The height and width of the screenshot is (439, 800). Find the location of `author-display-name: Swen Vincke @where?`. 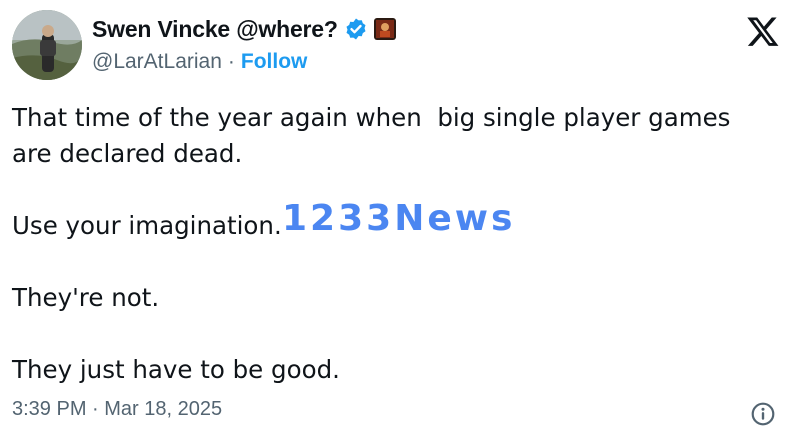

author-display-name: Swen Vincke @where? is located at coordinates (215, 29).